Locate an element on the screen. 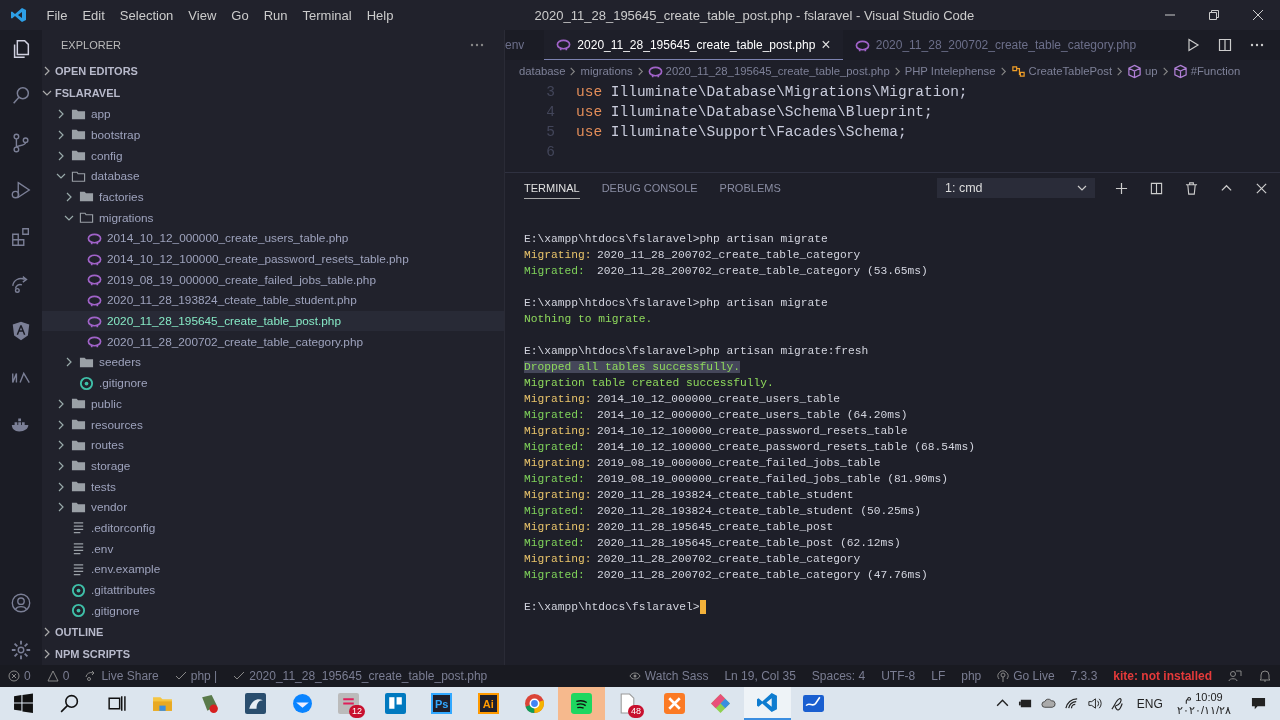 The image size is (1280, 720). tree-item: 2020_11_28_195645_create_table_post.php is located at coordinates (273, 321).